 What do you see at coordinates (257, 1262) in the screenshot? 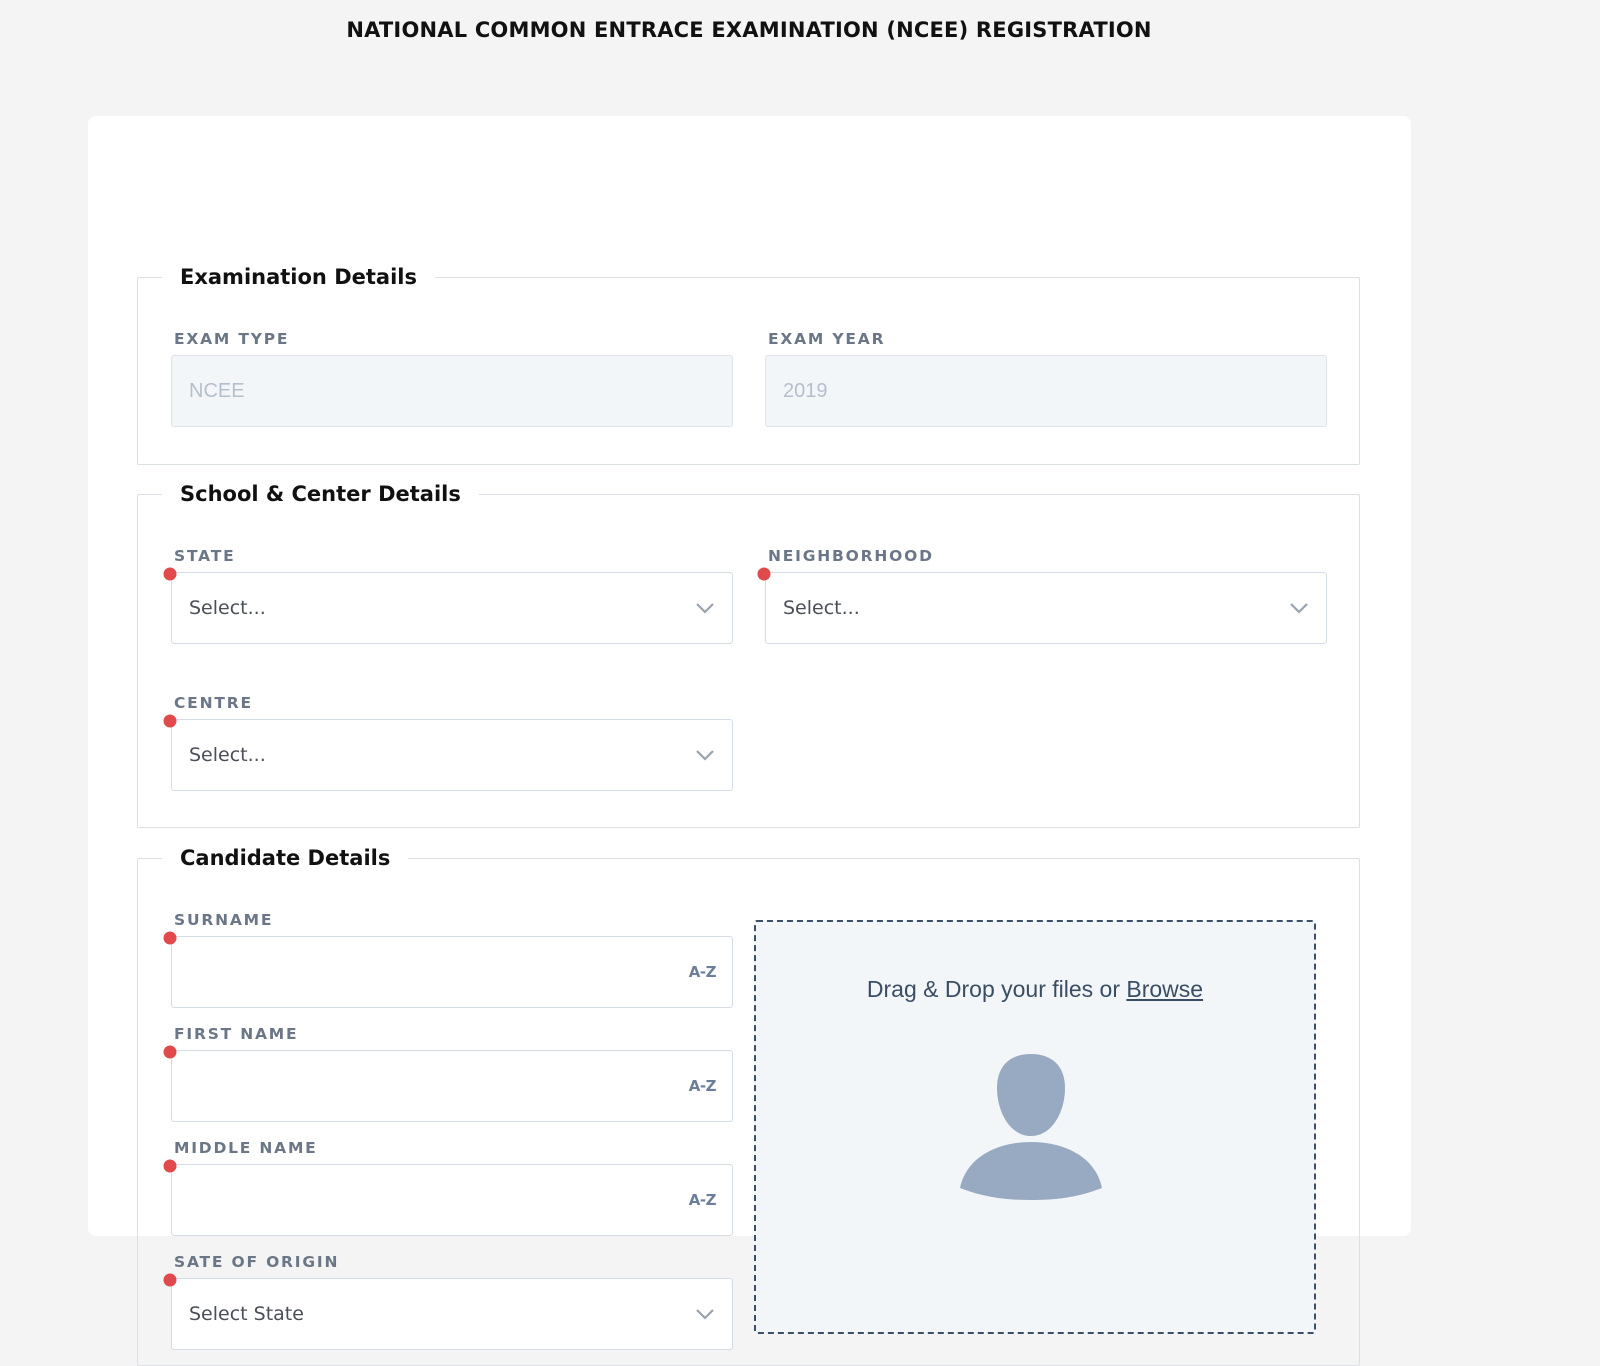
I see `state-of-origin-label: SATE OF ORIGIN` at bounding box center [257, 1262].